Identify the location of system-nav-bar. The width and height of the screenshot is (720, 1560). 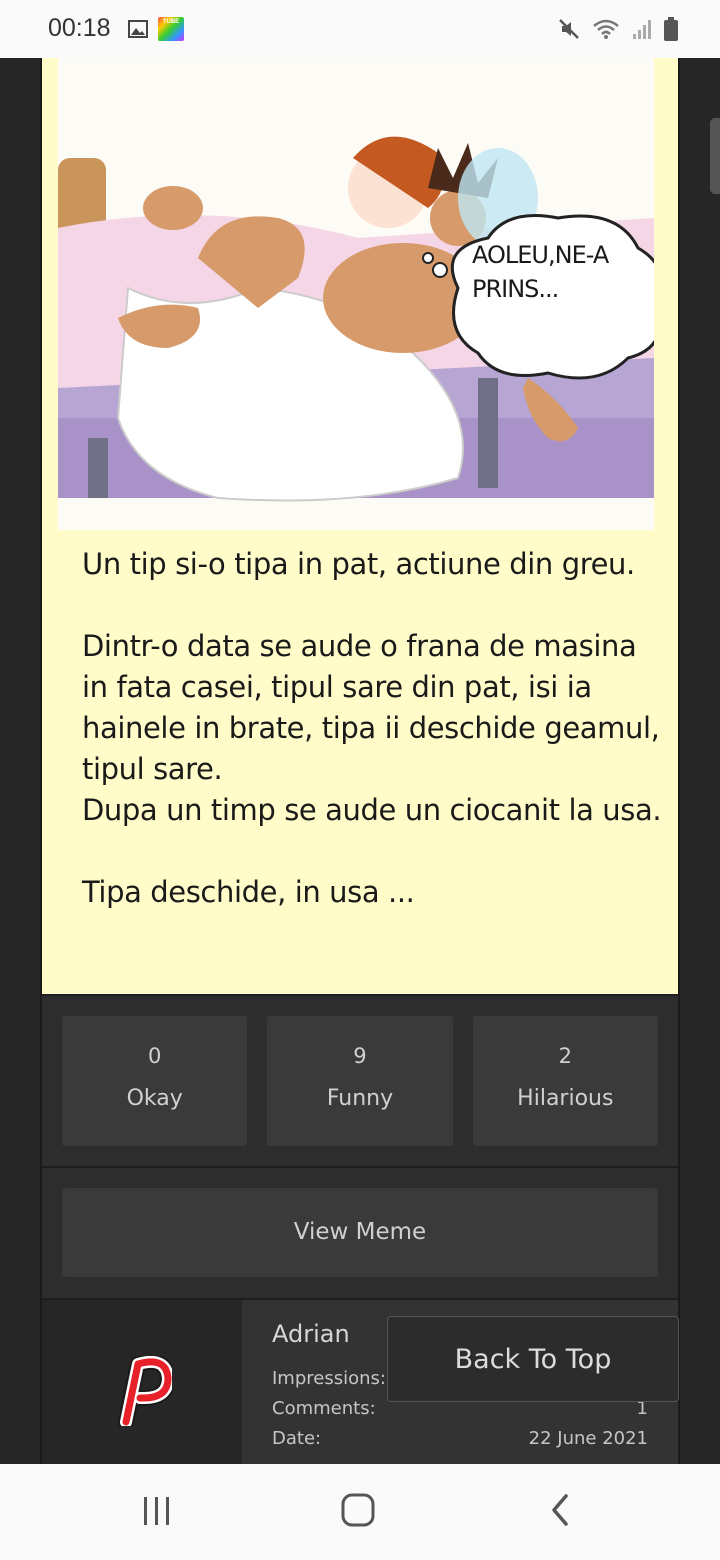
(360, 1512).